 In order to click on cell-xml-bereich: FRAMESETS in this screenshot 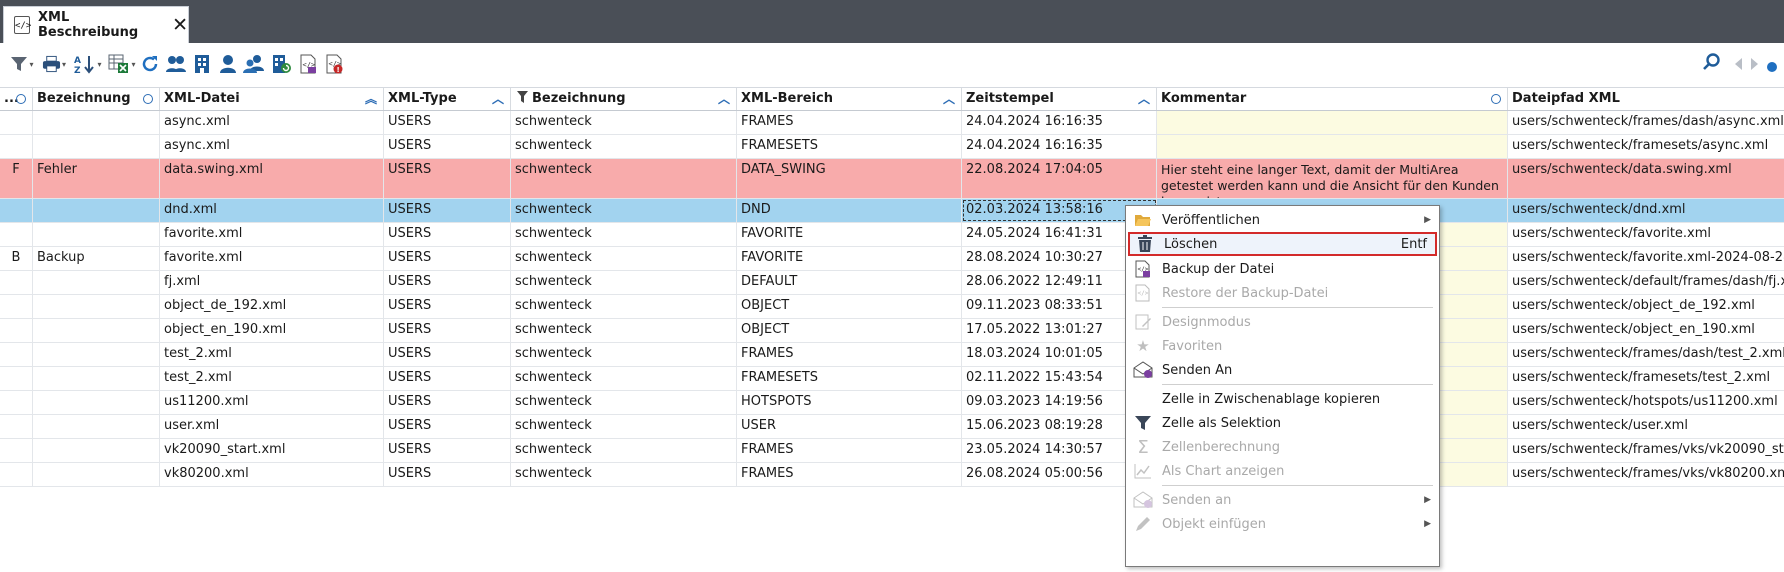, I will do `click(849, 378)`.